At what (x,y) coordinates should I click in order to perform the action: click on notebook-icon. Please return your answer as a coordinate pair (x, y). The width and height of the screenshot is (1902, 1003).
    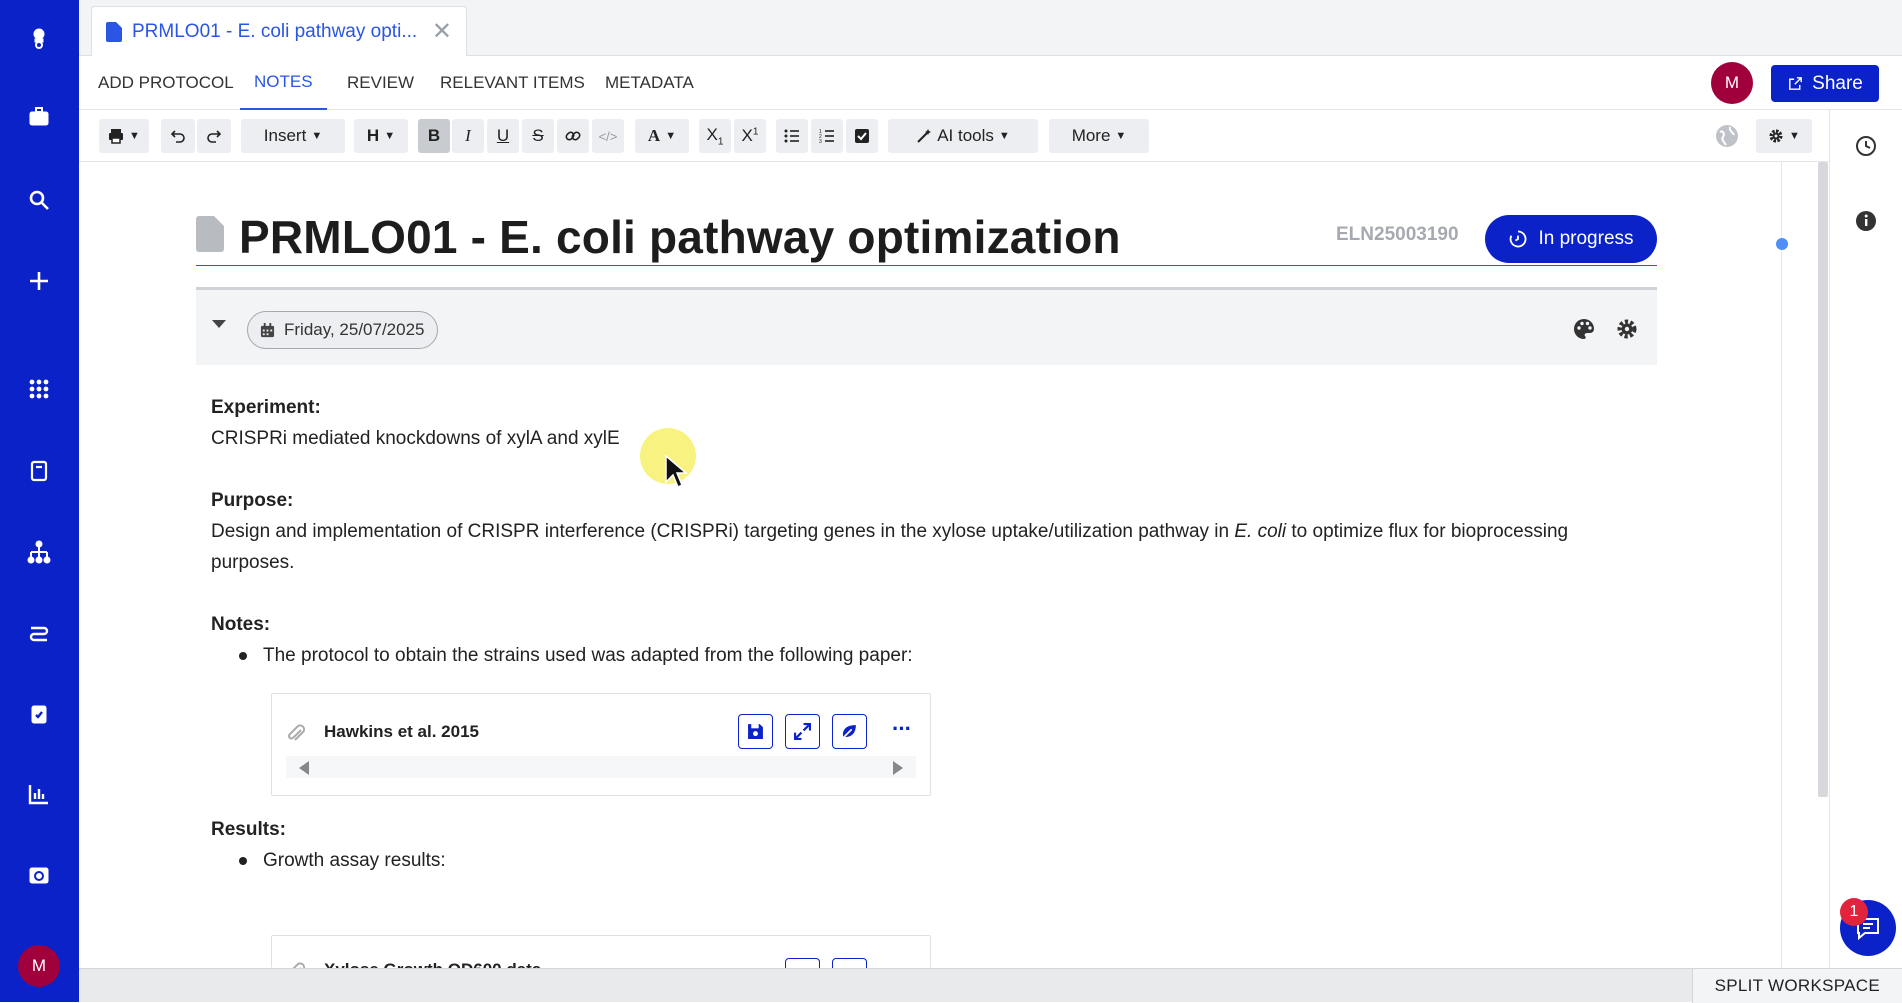
    Looking at the image, I should click on (39, 471).